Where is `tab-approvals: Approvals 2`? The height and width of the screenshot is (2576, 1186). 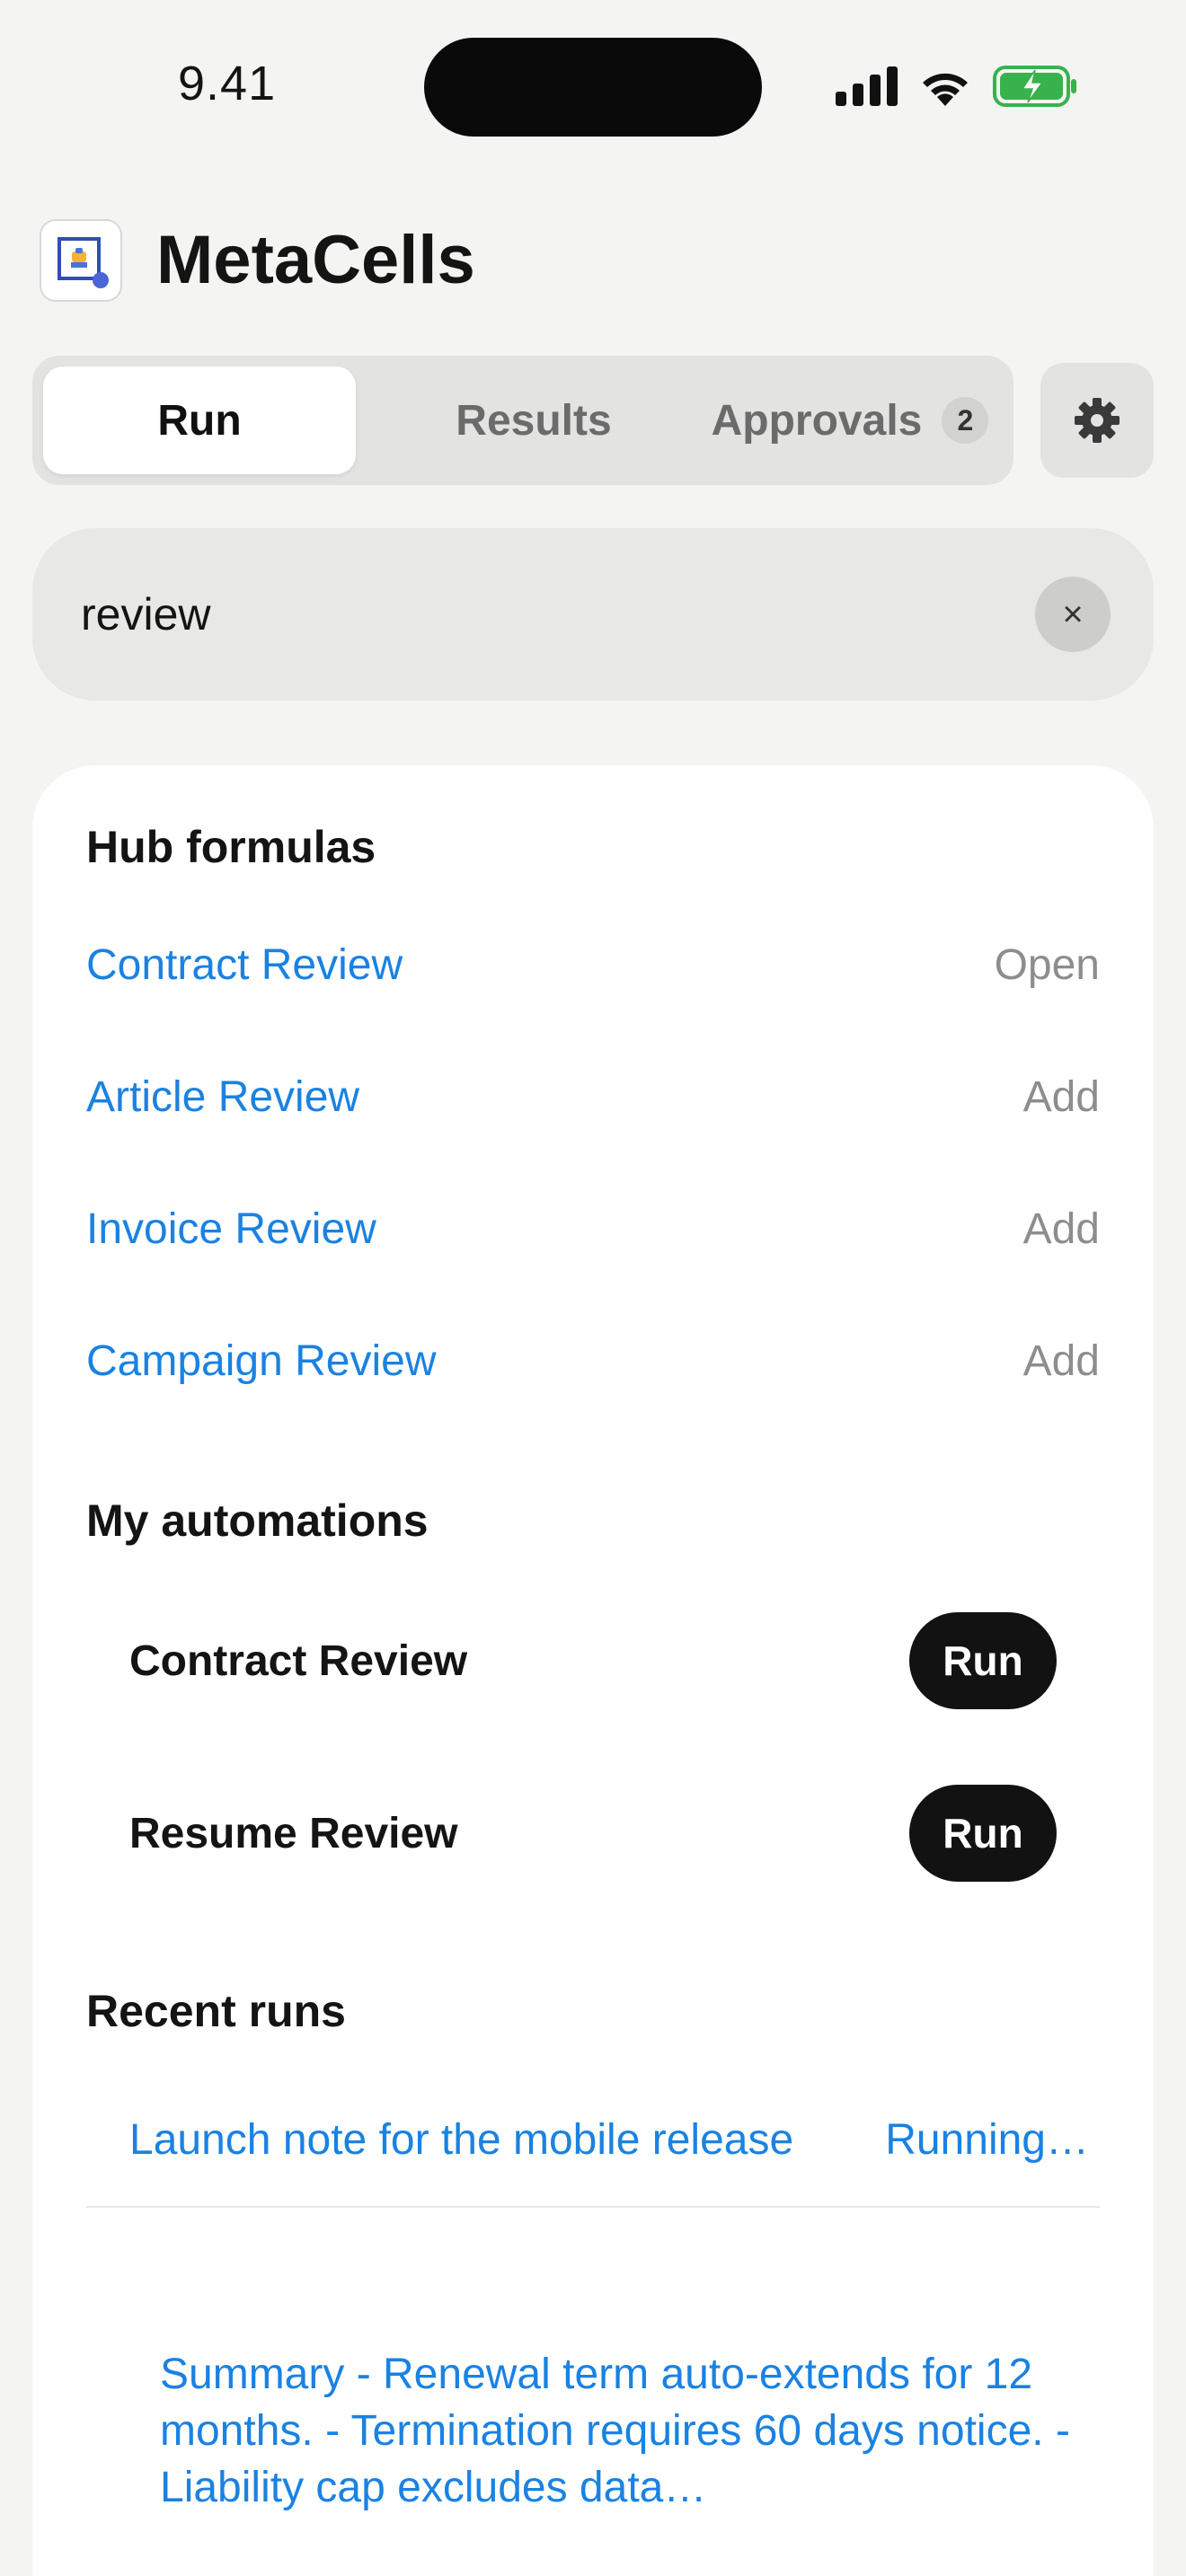
tab-approvals: Approvals 2 is located at coordinates (850, 420).